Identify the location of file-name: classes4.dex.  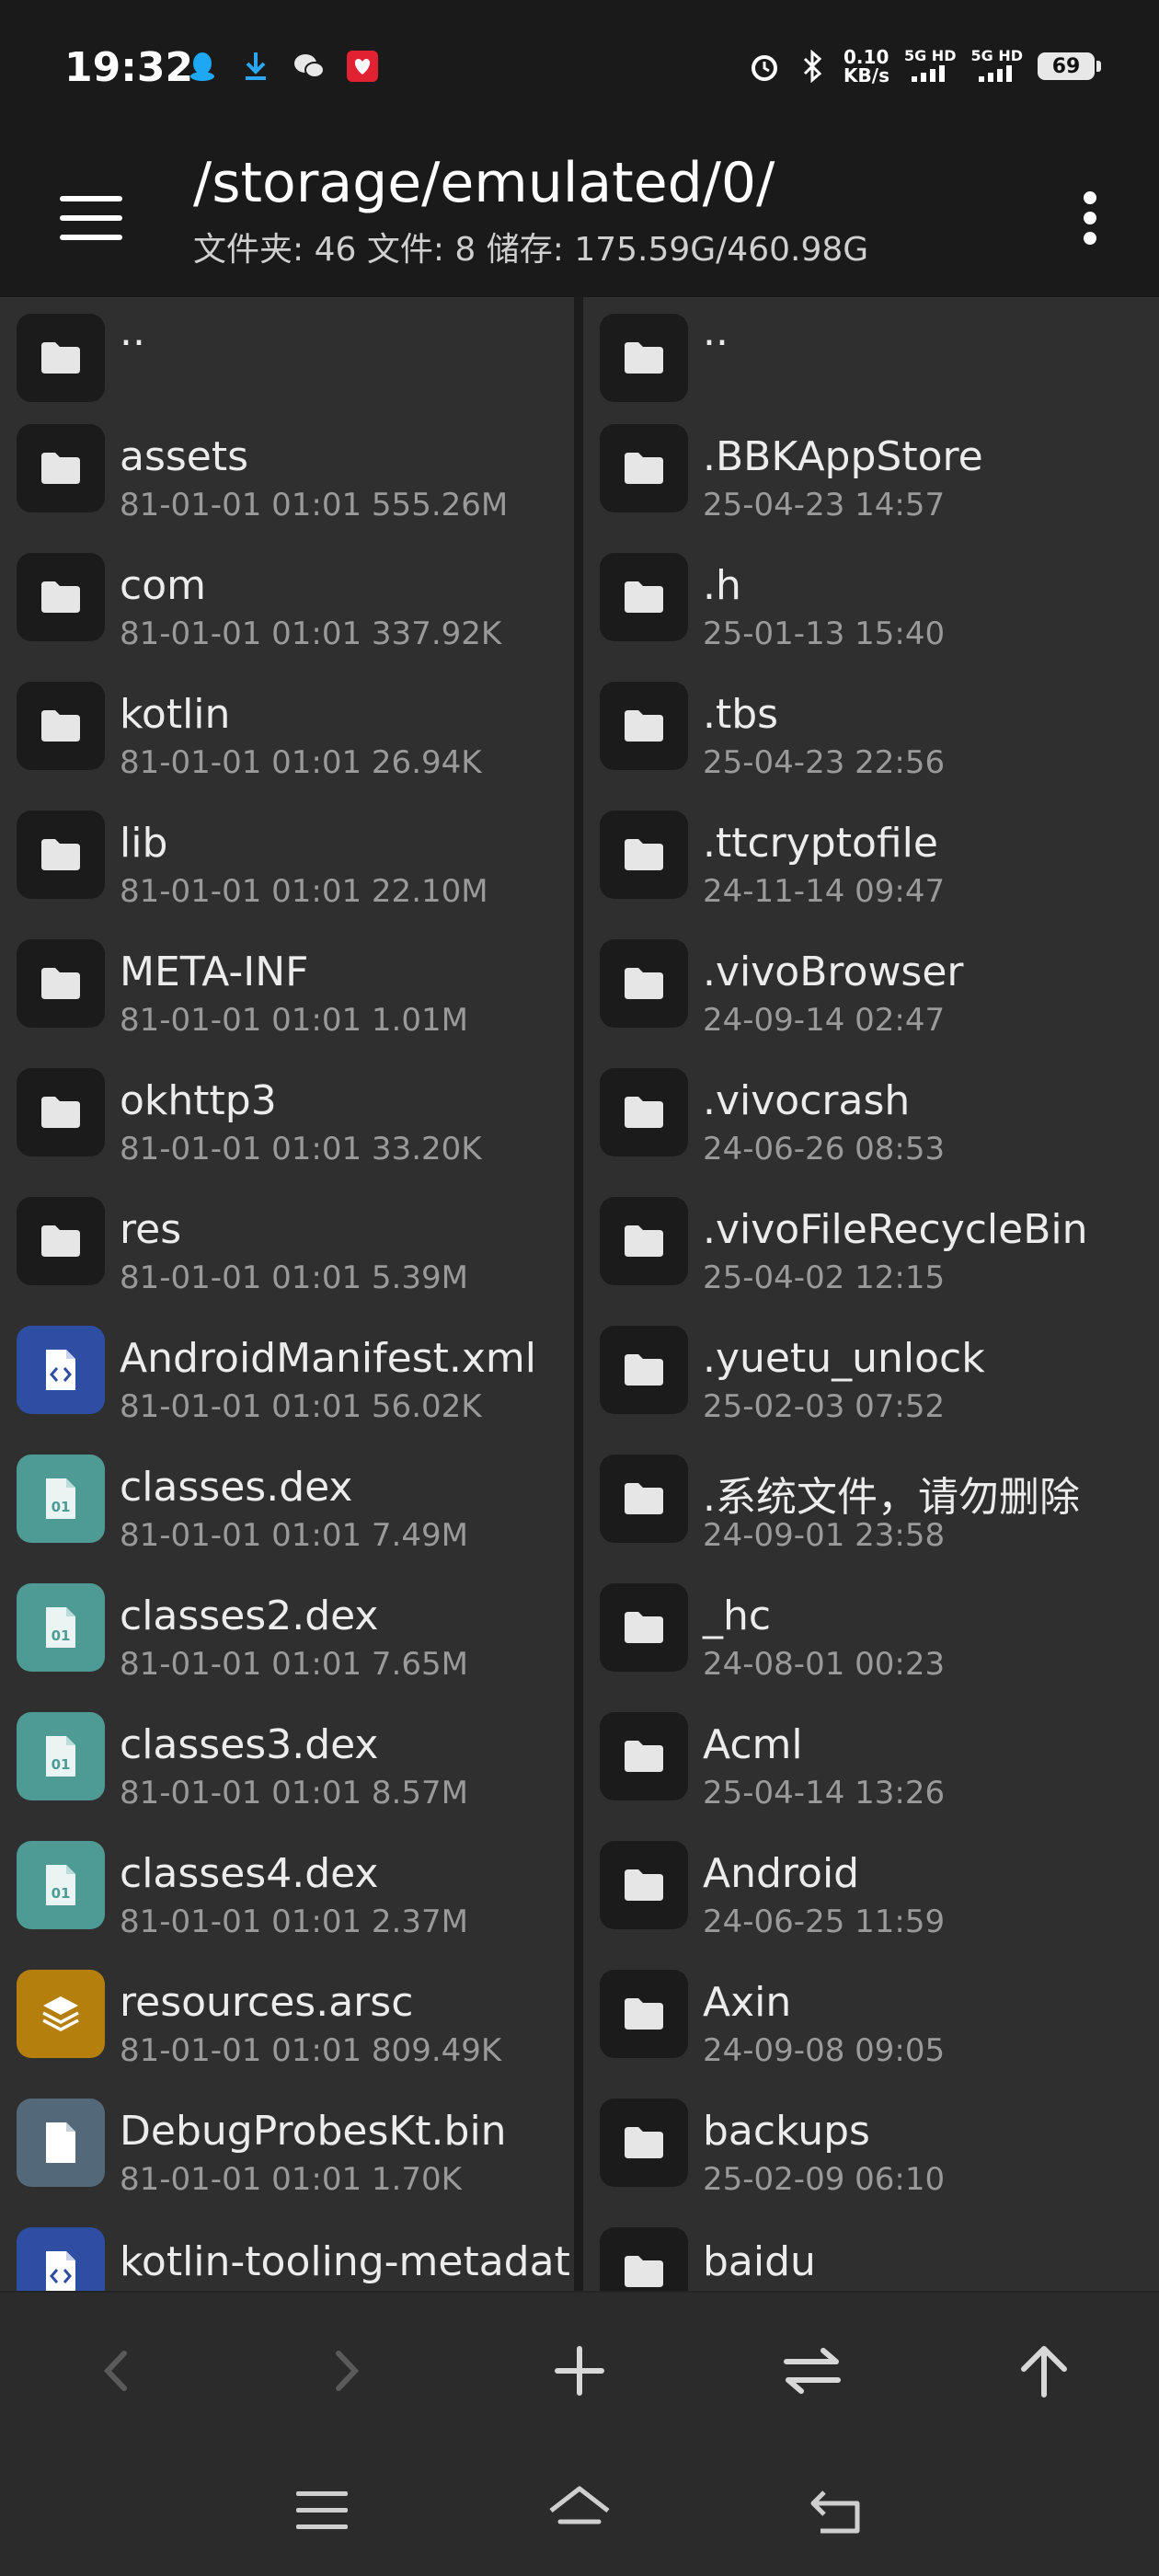
(249, 1873).